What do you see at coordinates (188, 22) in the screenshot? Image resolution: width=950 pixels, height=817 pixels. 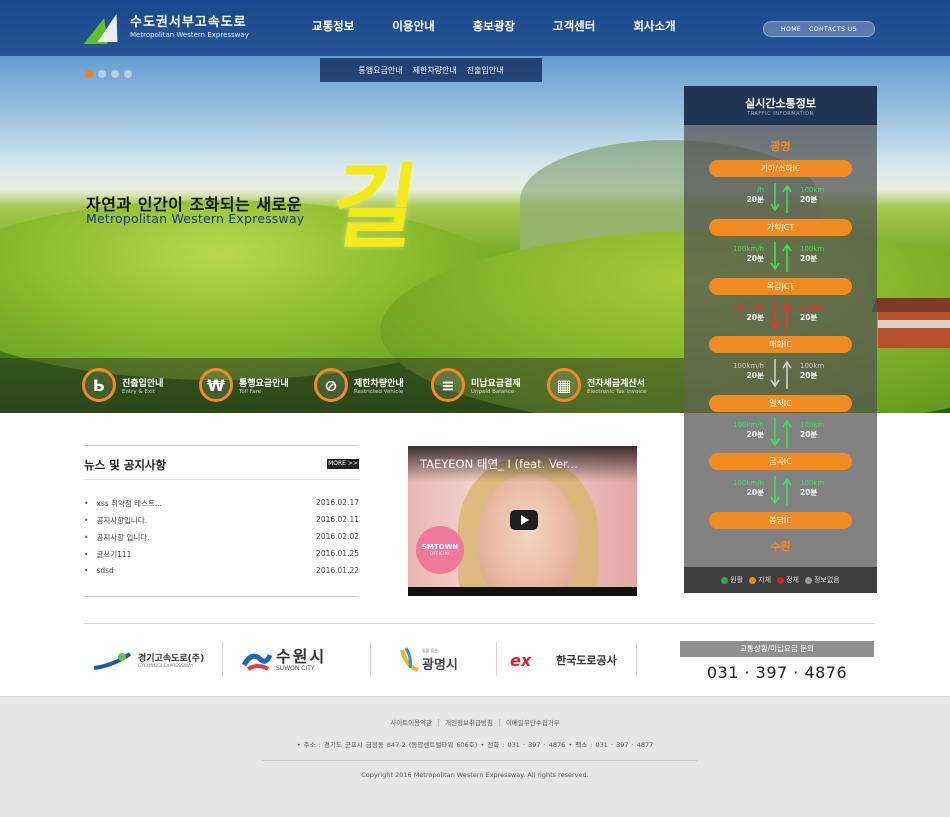 I see `logo-korean-text: 수도권서부고속도로` at bounding box center [188, 22].